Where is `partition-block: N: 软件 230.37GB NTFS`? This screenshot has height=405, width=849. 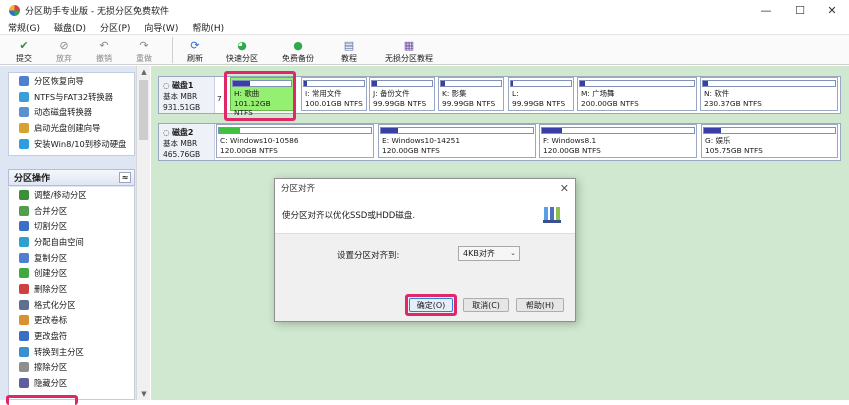
partition-block: N: 软件 230.37GB NTFS is located at coordinates (769, 94).